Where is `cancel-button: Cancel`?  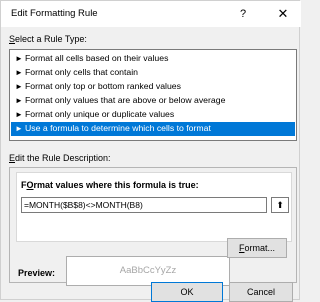 cancel-button: Cancel is located at coordinates (261, 292).